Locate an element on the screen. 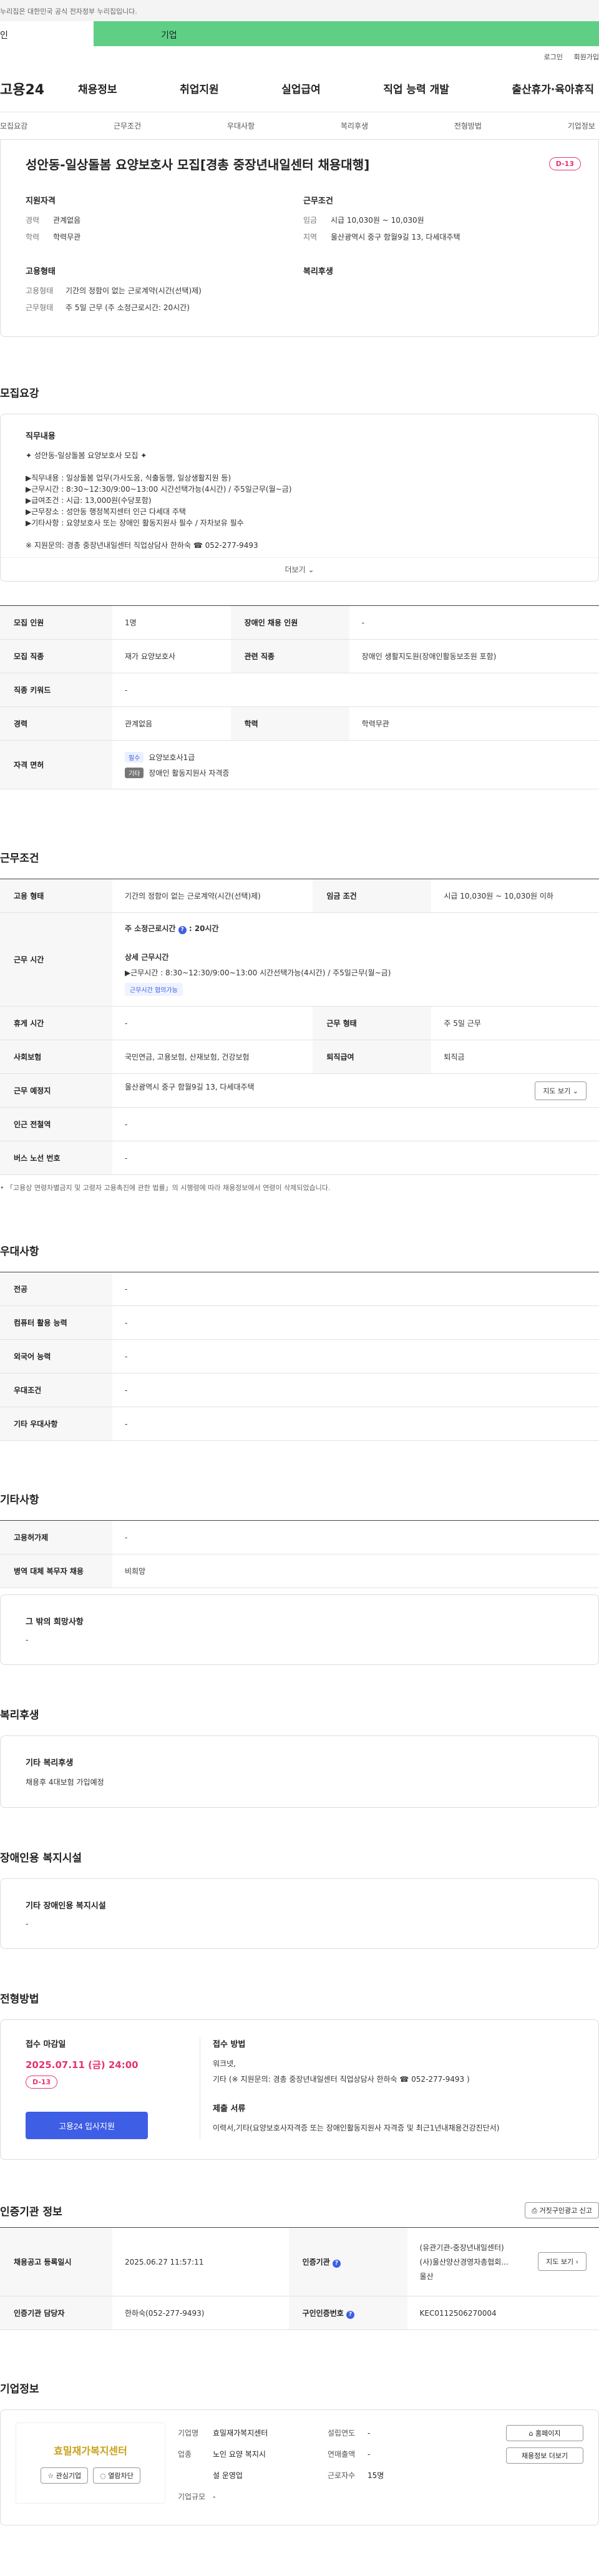 This screenshot has height=2576, width=599. table-row: 병역 대체 복무자 채용 비희망 is located at coordinates (299, 1571).